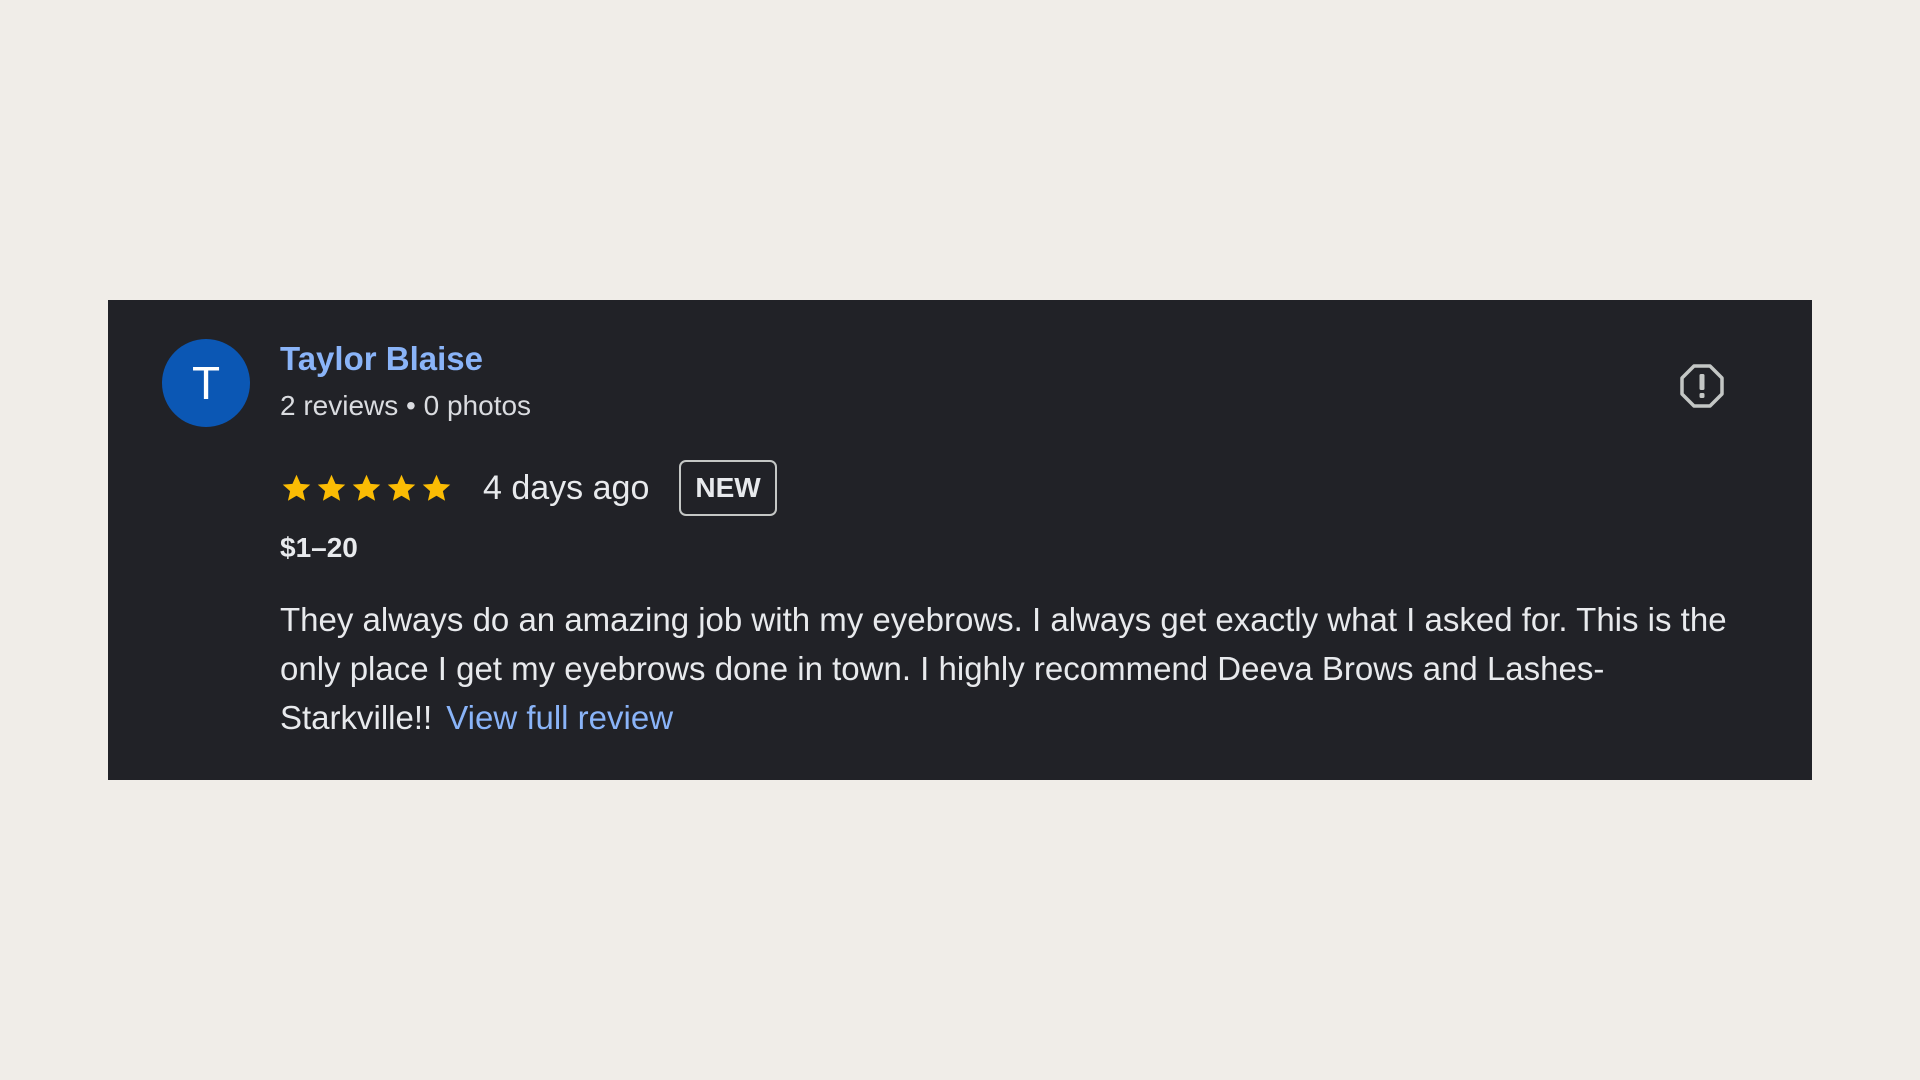 This screenshot has height=1080, width=1920. Describe the element at coordinates (559, 717) in the screenshot. I see `view-full-review-link: View full review` at that location.